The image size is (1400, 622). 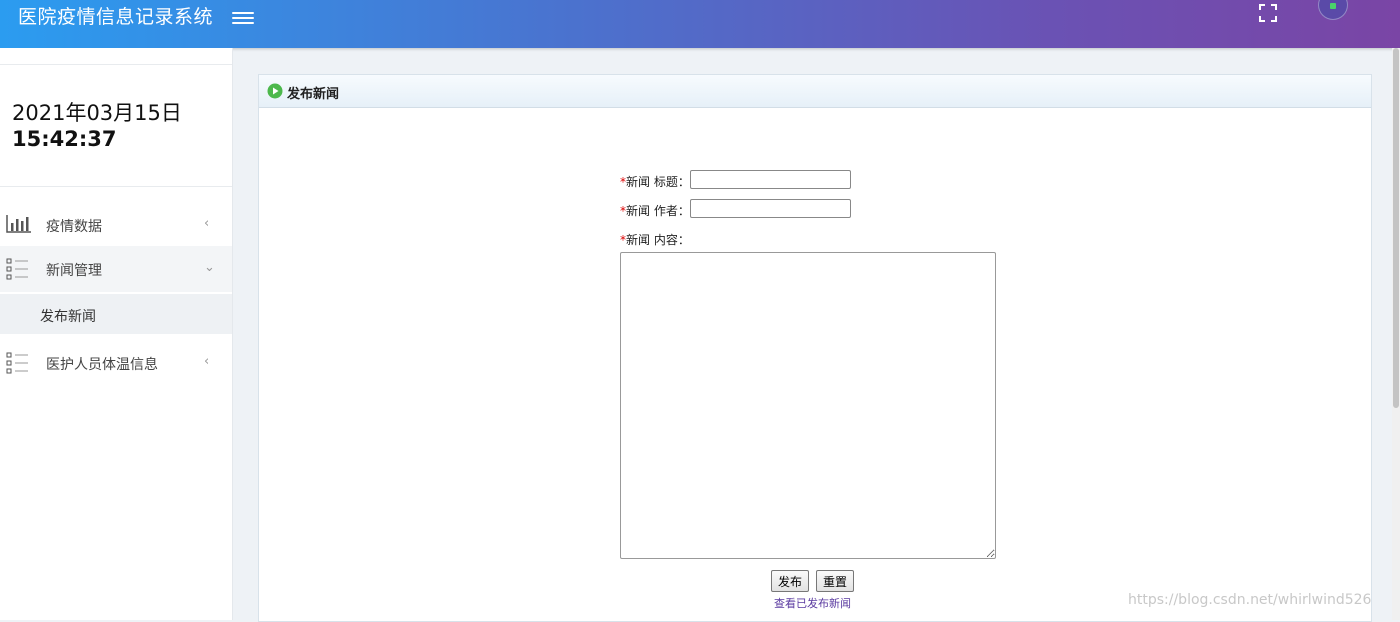 I want to click on chevron-down-icon: ⌄, so click(x=209, y=267).